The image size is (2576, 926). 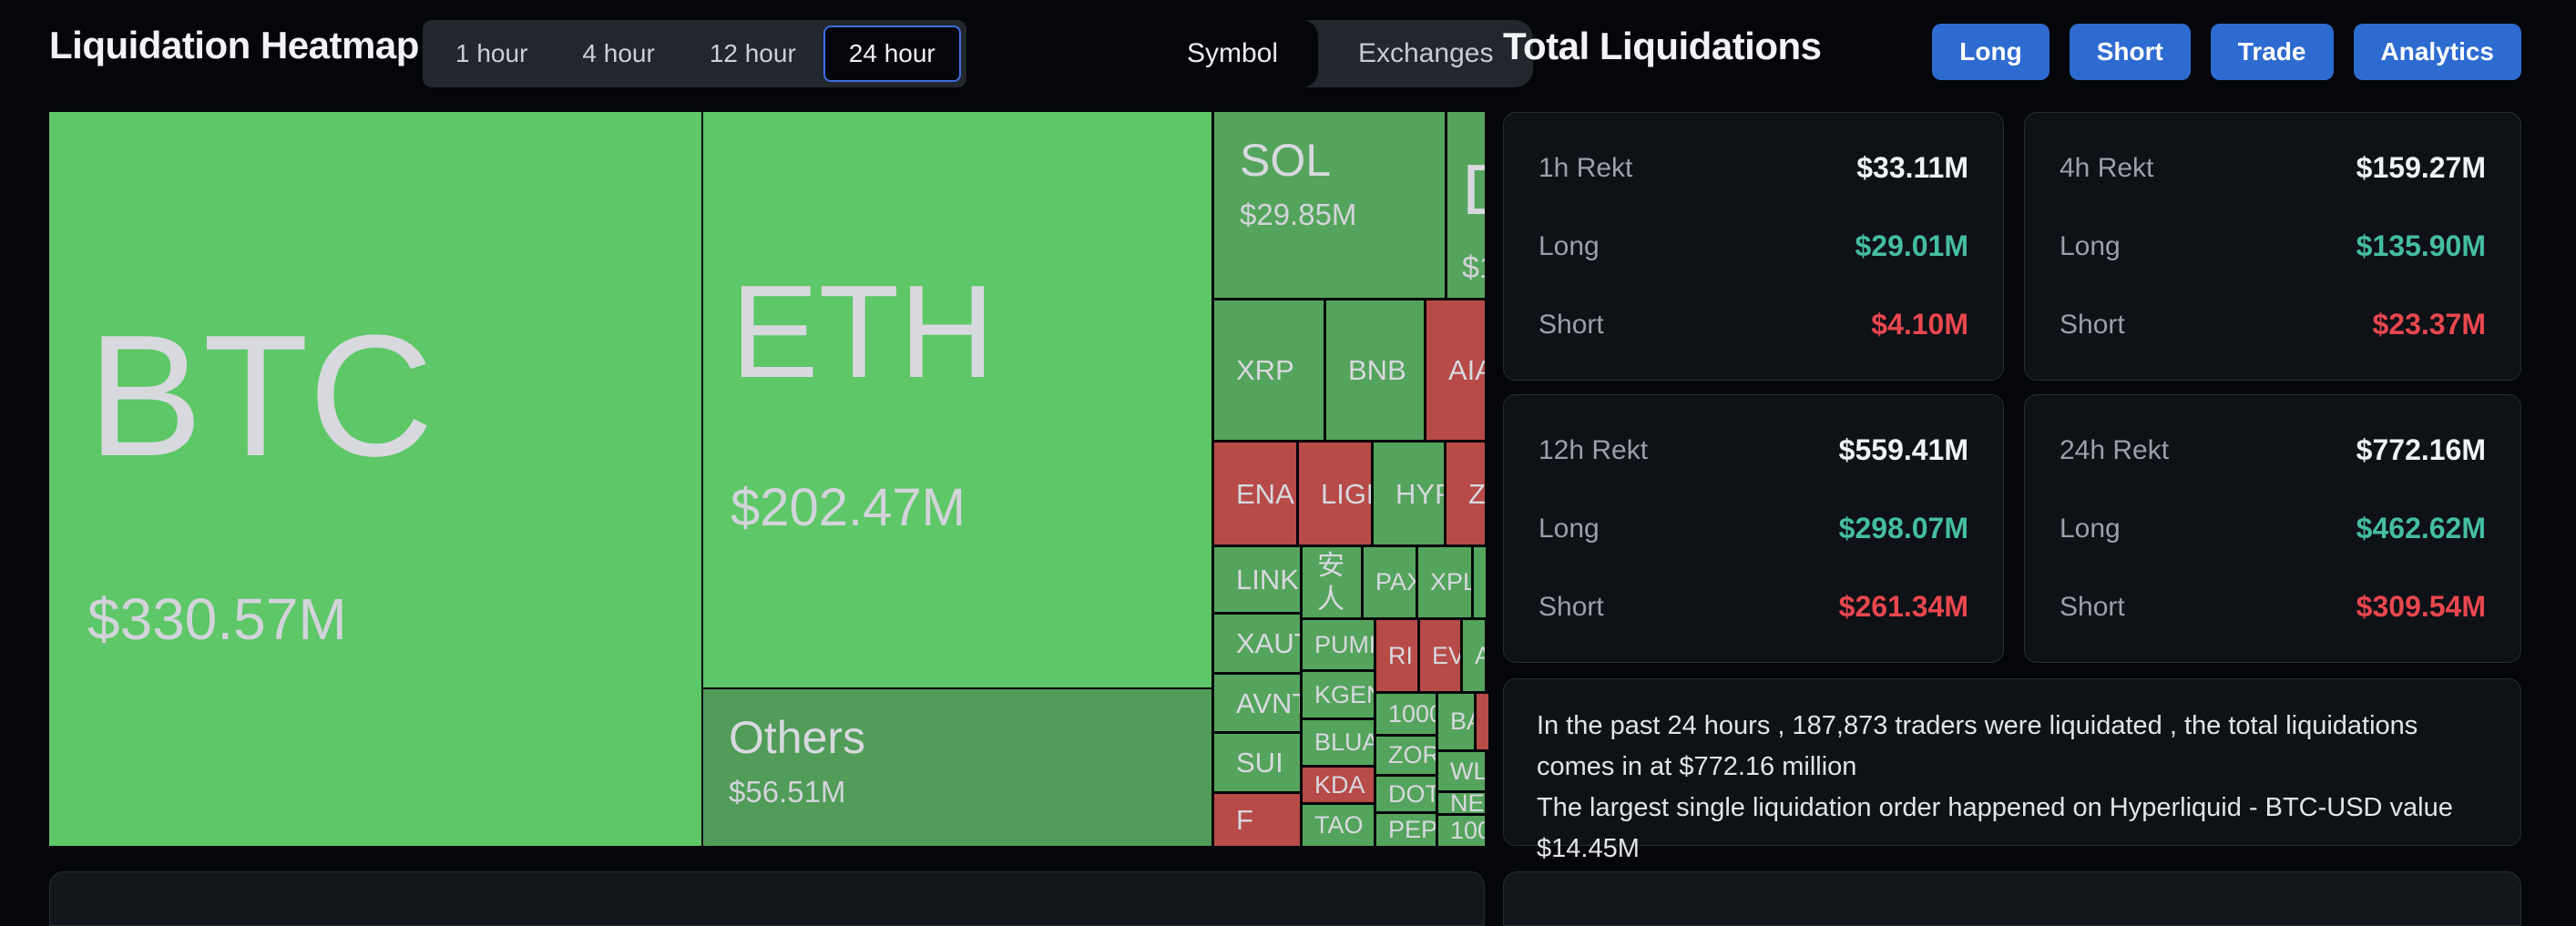 What do you see at coordinates (1468, 831) in the screenshot?
I see `tile-symbol-label: 100` at bounding box center [1468, 831].